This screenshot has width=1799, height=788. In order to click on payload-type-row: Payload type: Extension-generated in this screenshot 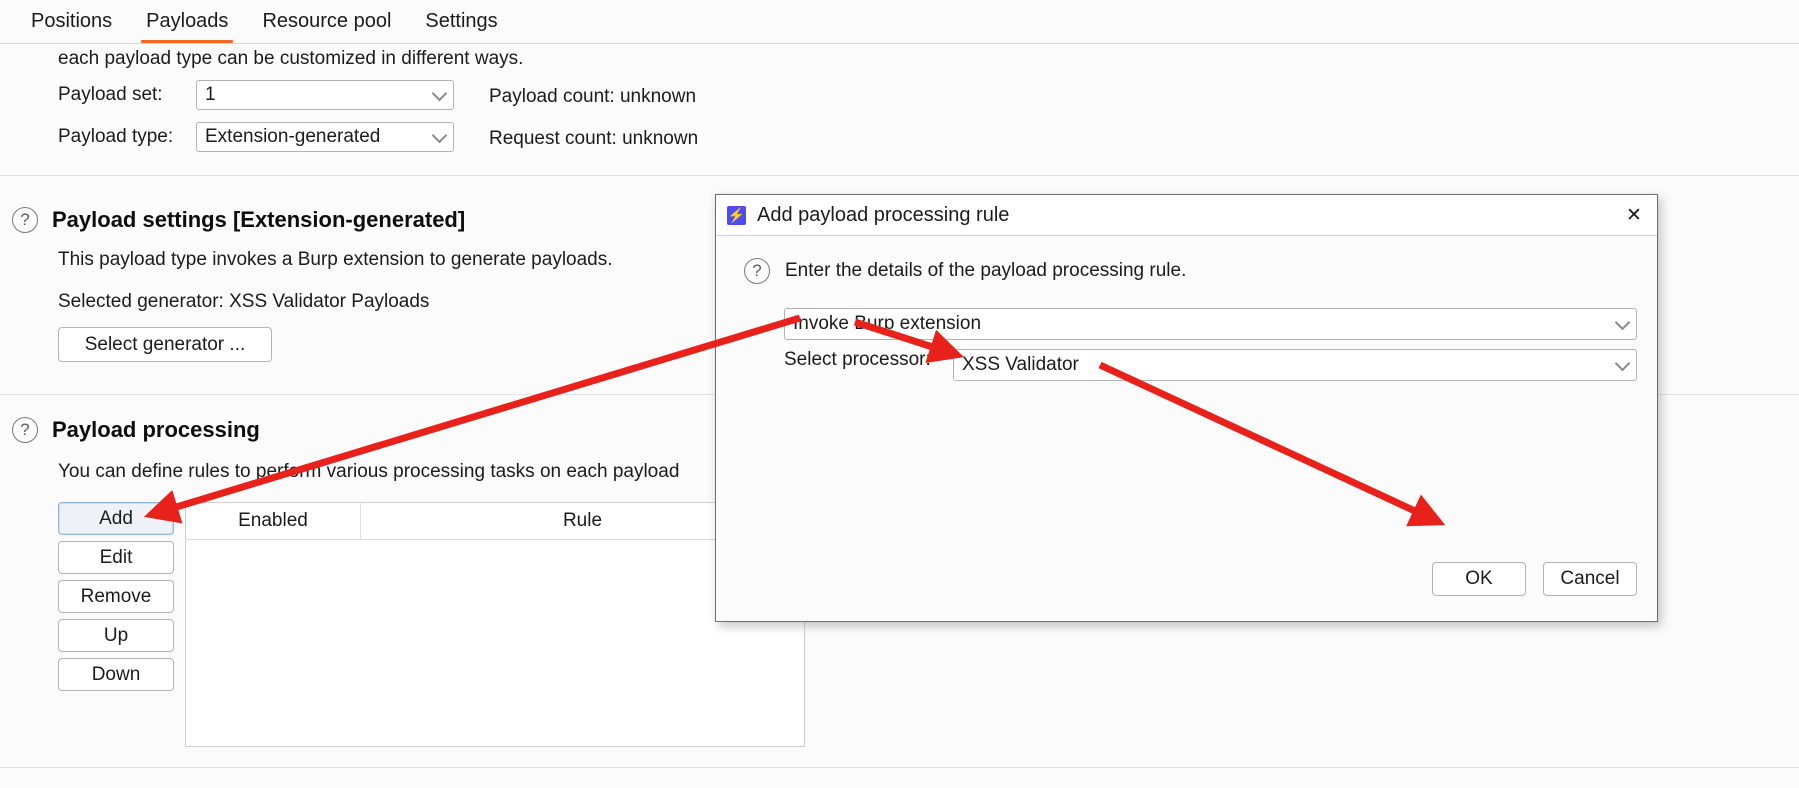, I will do `click(256, 137)`.